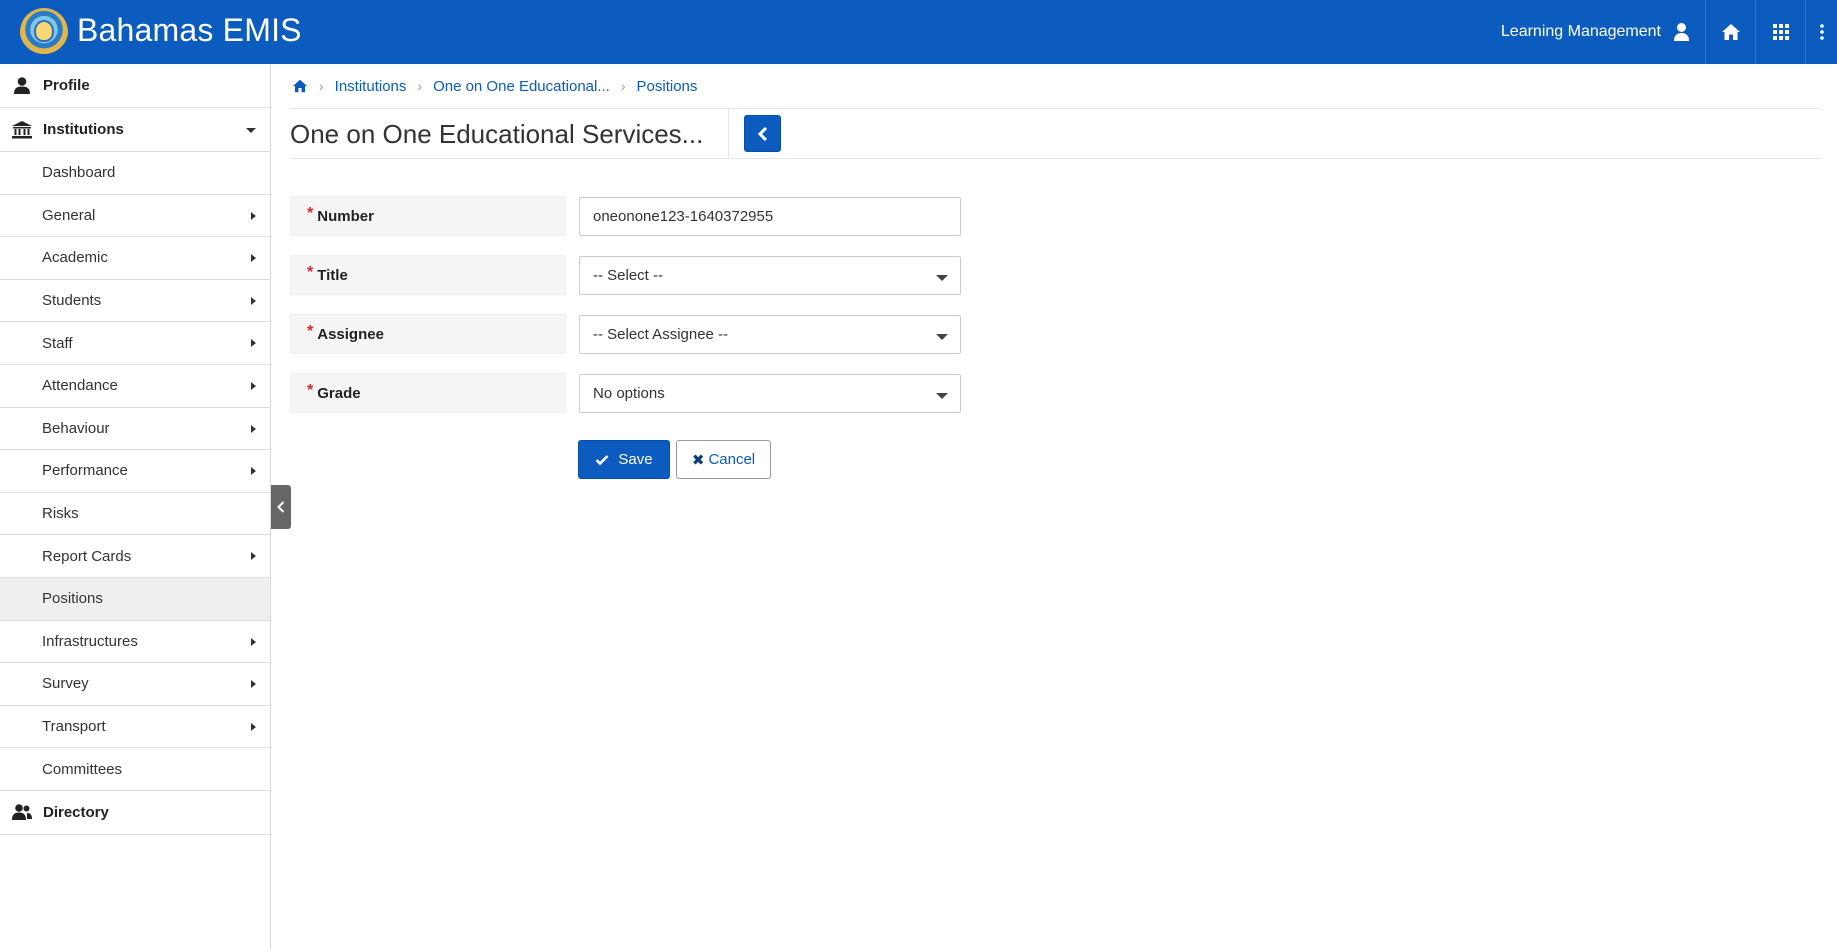 The width and height of the screenshot is (1837, 949). What do you see at coordinates (135, 301) in the screenshot?
I see `sidebar-item-students: Students` at bounding box center [135, 301].